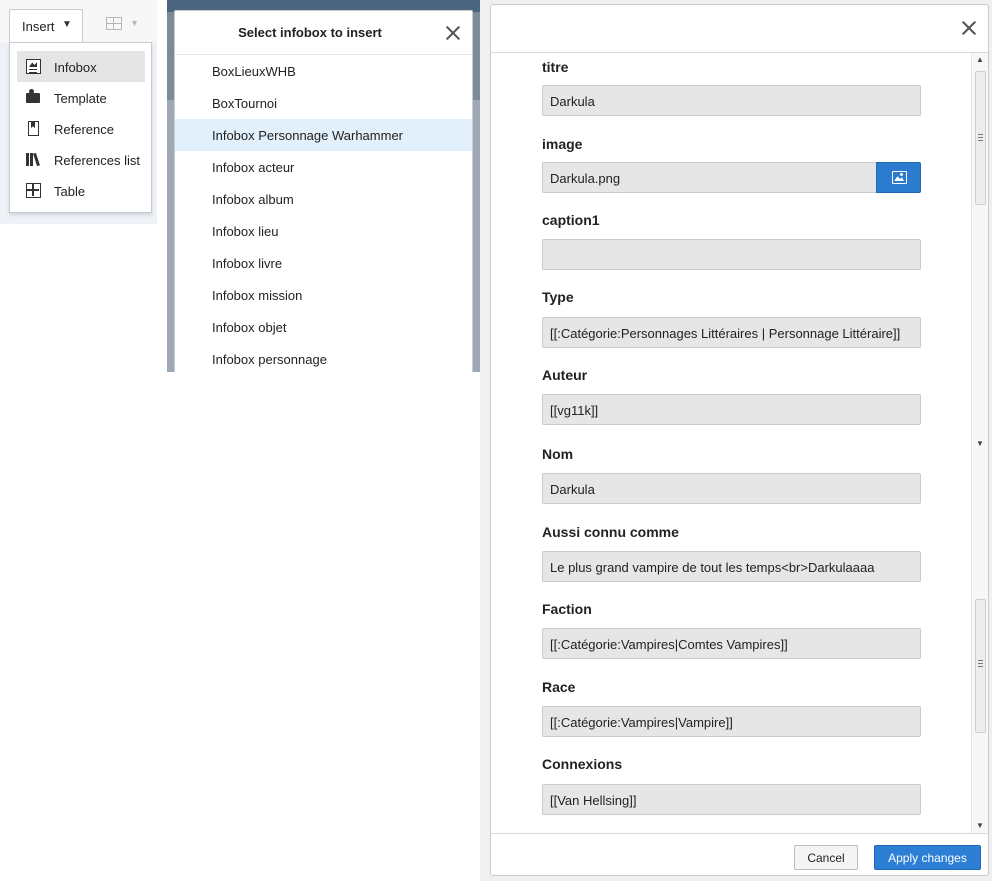 This screenshot has width=992, height=881. Describe the element at coordinates (731, 643) in the screenshot. I see `field-input-faction: [[:Catégorie:Vampires|Comtes Vampires]]` at that location.